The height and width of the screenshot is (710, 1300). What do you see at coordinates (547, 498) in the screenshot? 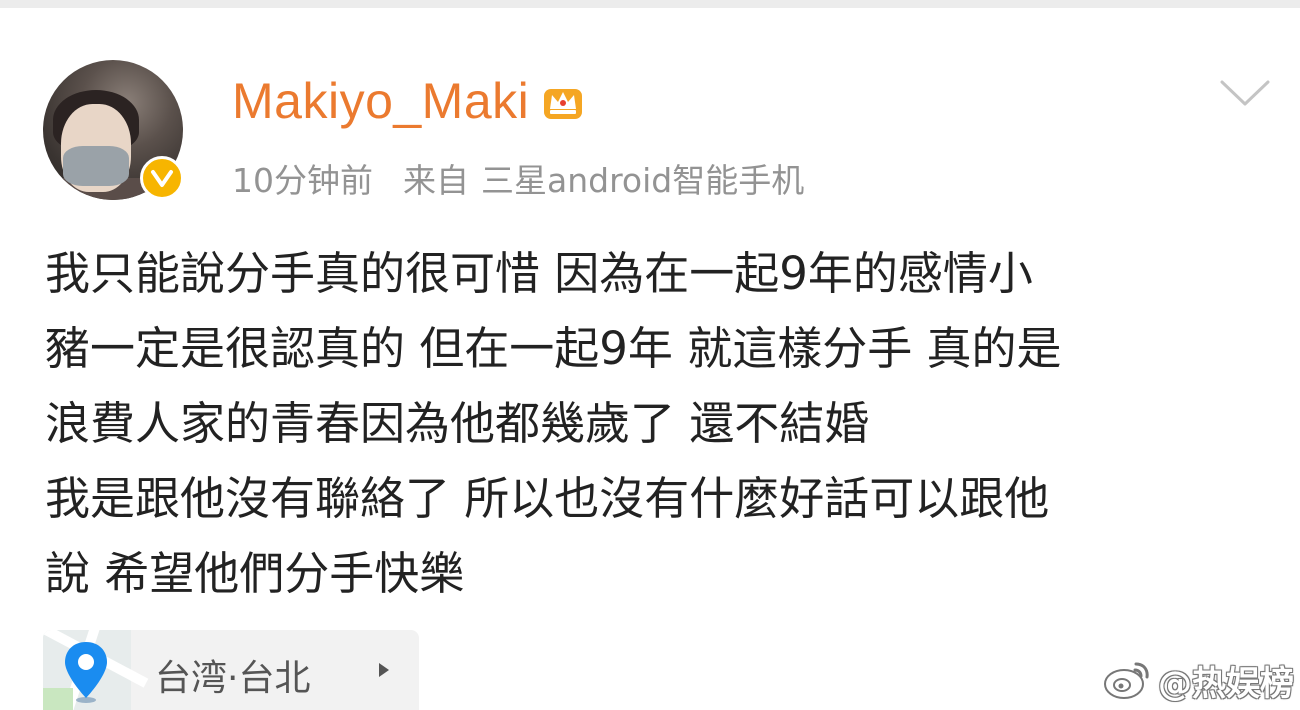
I see `post-text-line: 我是跟他沒有聯絡了 所以也沒有什麼好話可以跟他` at bounding box center [547, 498].